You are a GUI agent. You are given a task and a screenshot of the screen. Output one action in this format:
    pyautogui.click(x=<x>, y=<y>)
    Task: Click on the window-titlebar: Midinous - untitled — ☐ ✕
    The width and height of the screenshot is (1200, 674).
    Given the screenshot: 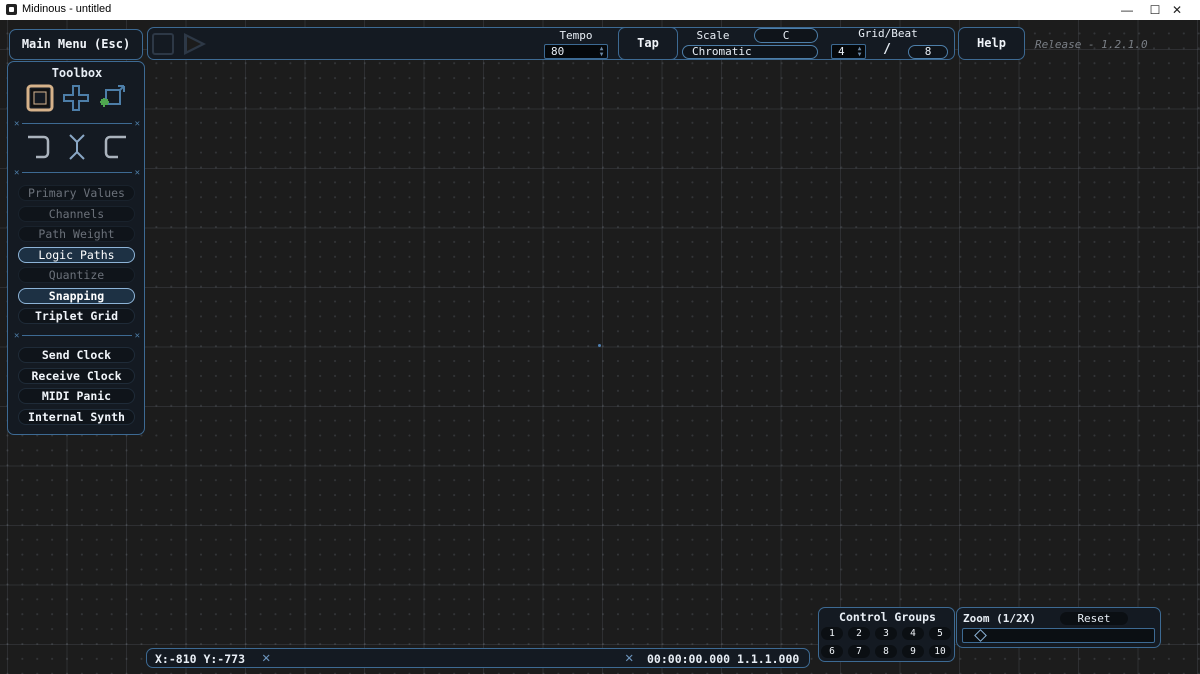 What is the action you would take?
    pyautogui.click(x=600, y=10)
    